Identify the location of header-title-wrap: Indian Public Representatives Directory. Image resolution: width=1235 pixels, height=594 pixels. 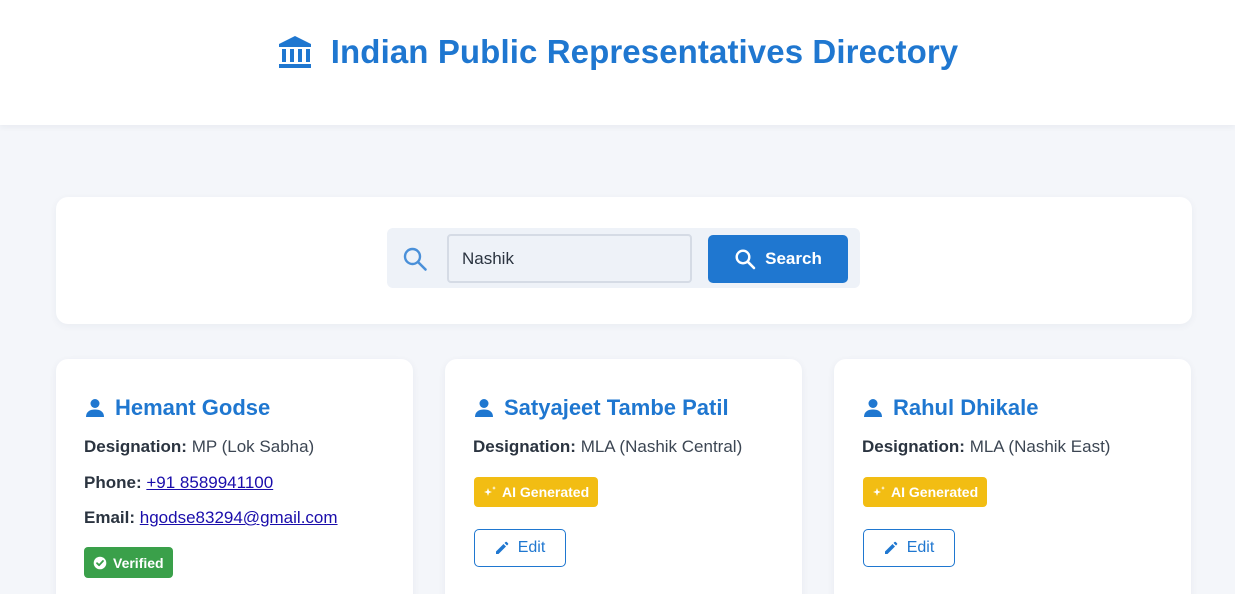
(617, 52).